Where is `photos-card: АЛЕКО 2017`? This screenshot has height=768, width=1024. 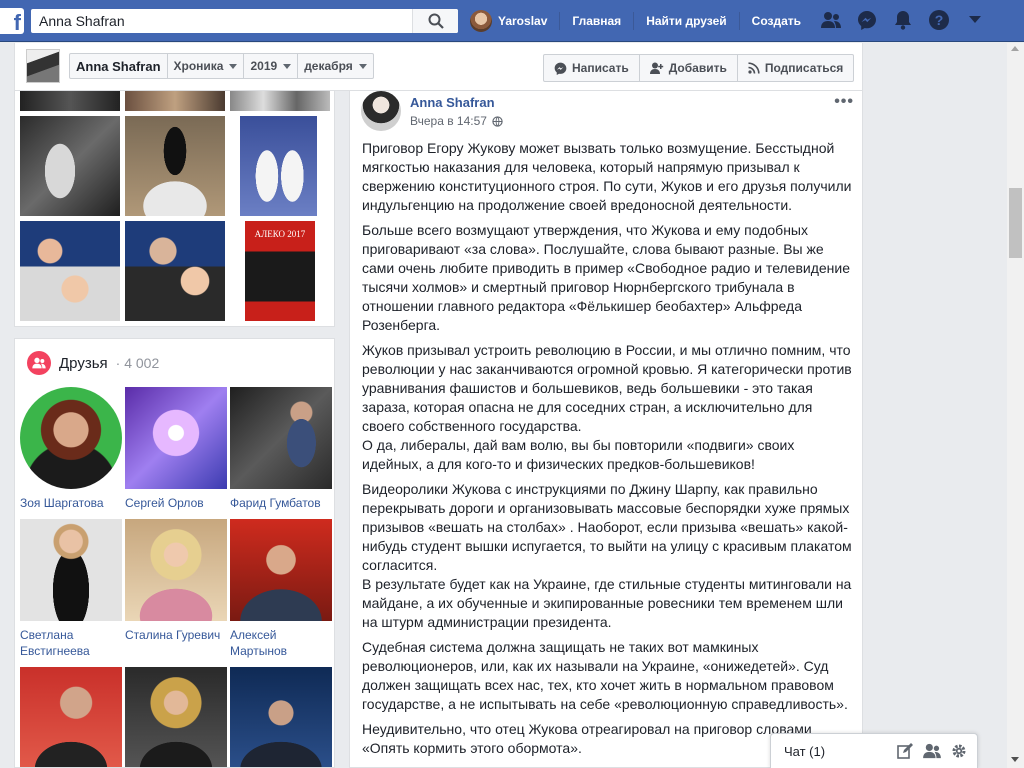
photos-card: АЛЕКО 2017 is located at coordinates (174, 209).